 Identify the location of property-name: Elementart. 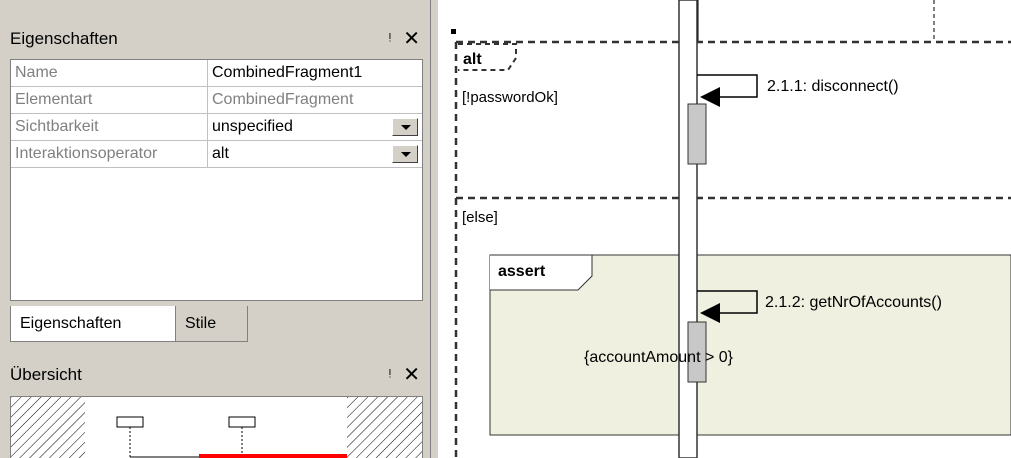
(109, 100).